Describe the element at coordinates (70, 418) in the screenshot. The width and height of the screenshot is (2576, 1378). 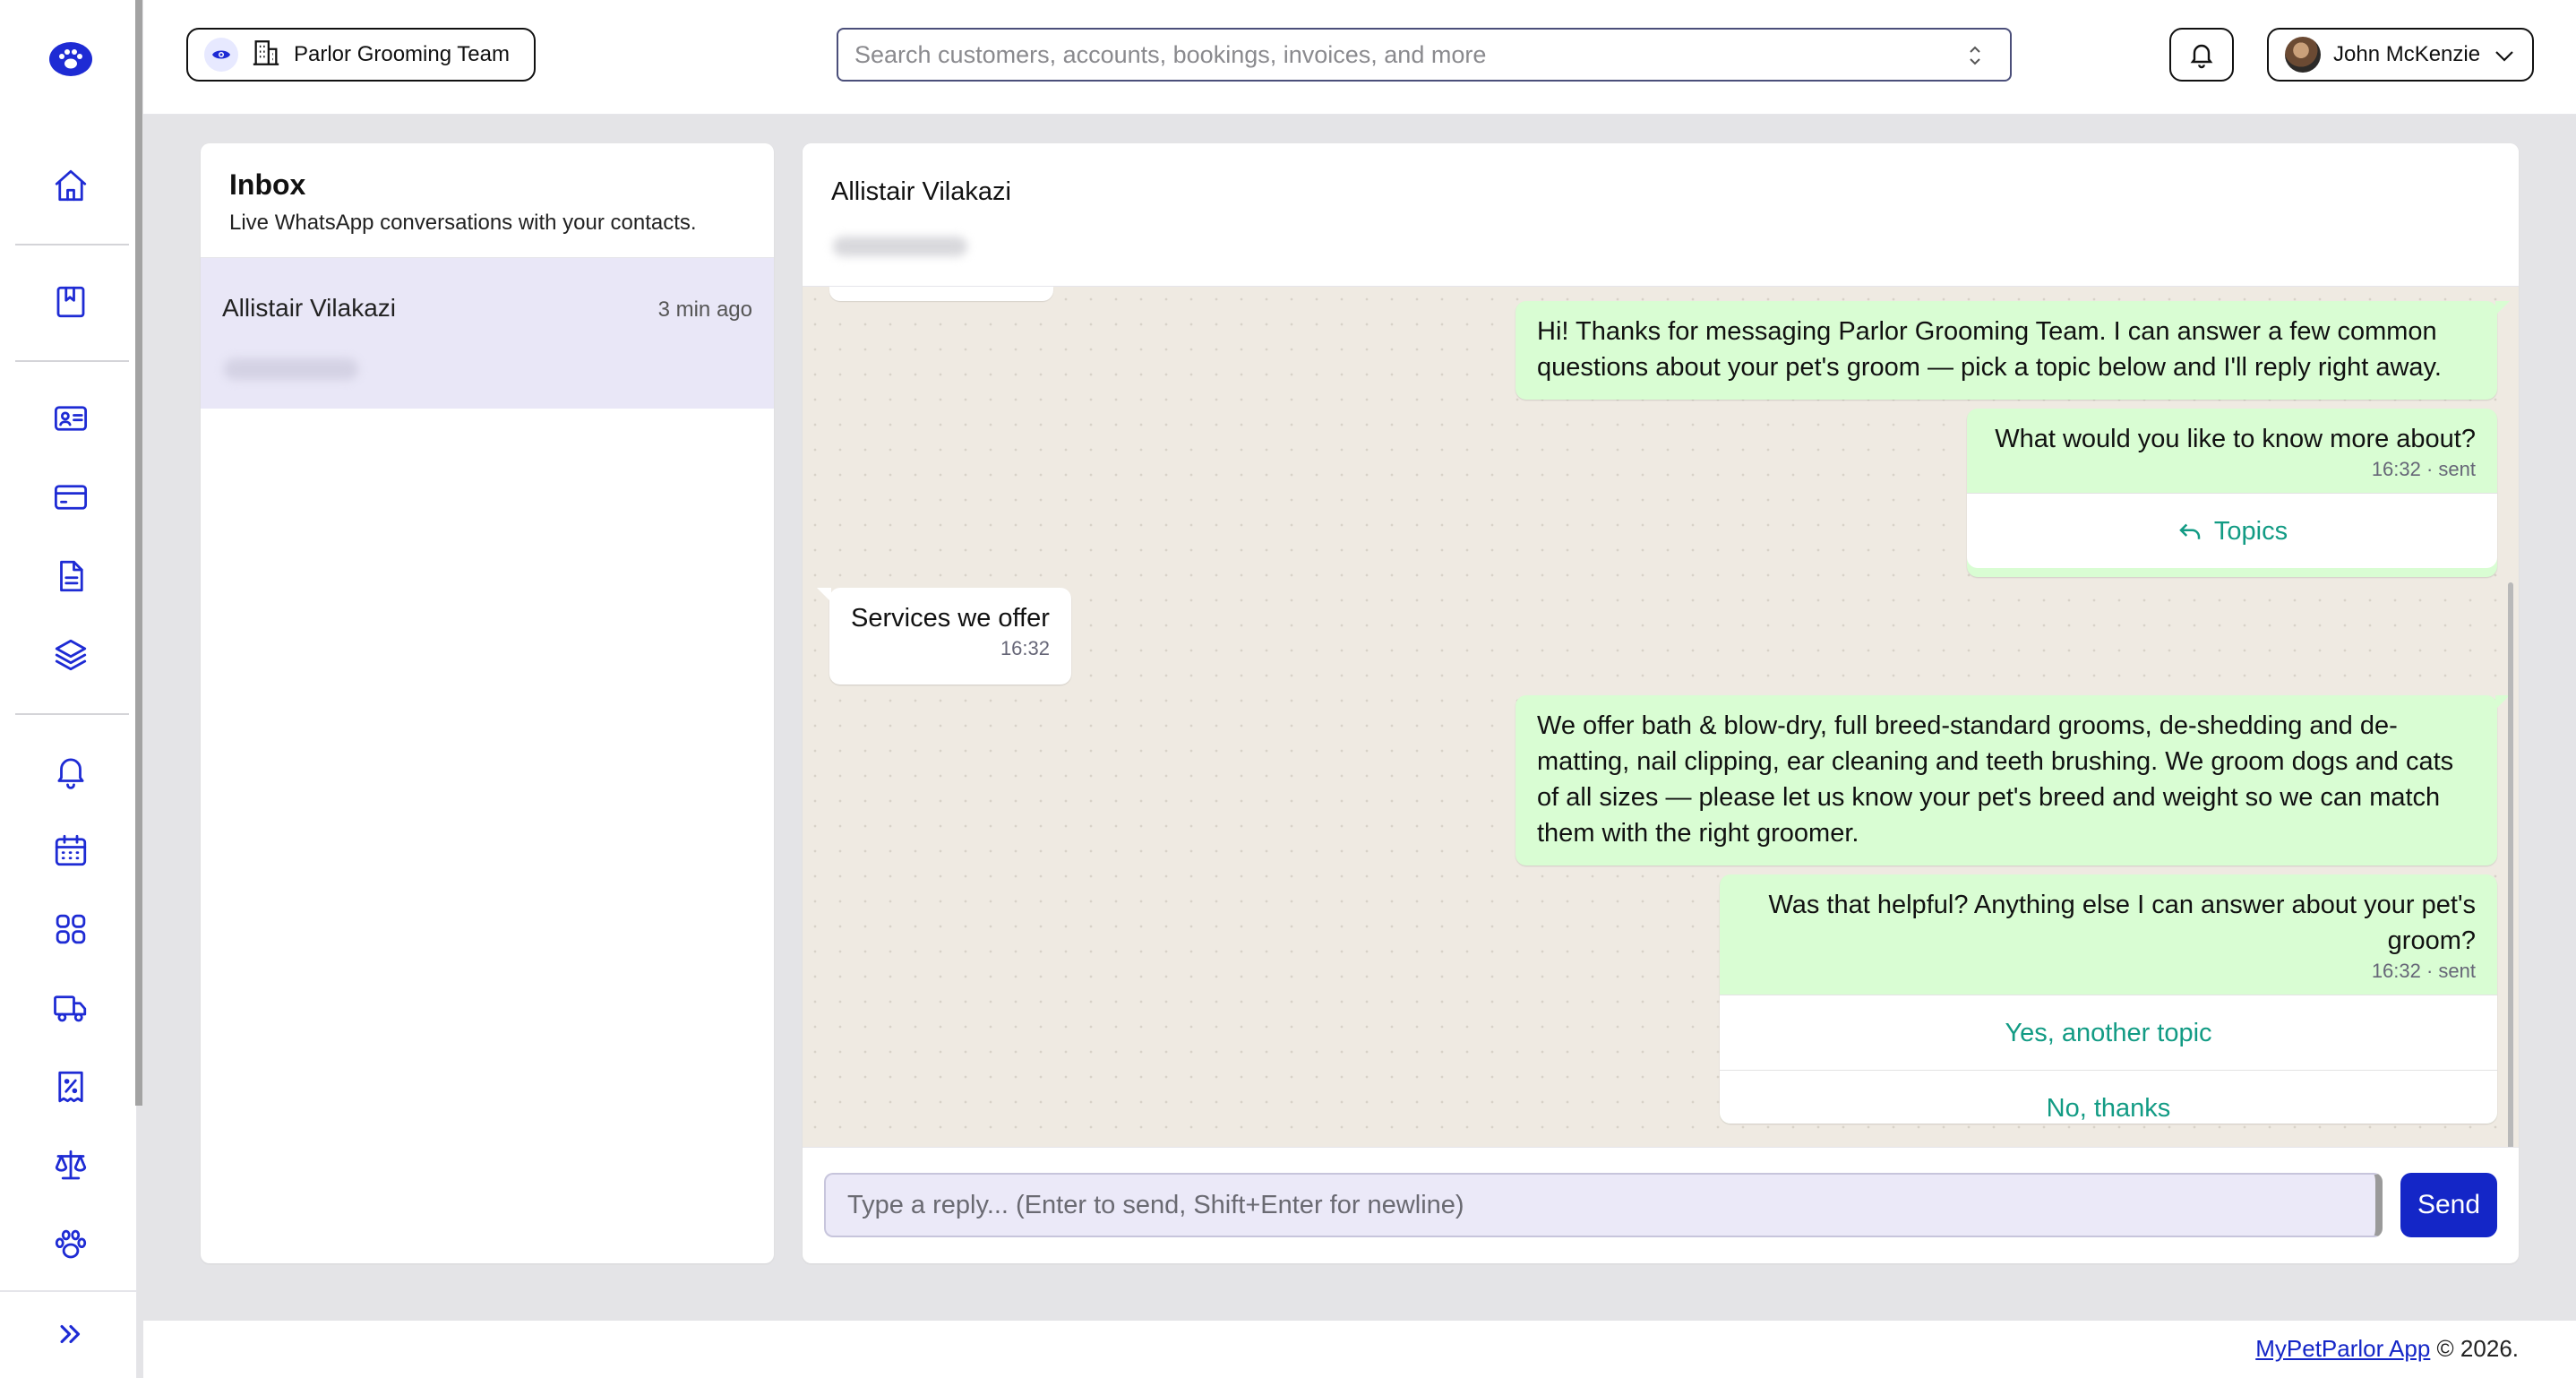
I see `contact-card-icon` at that location.